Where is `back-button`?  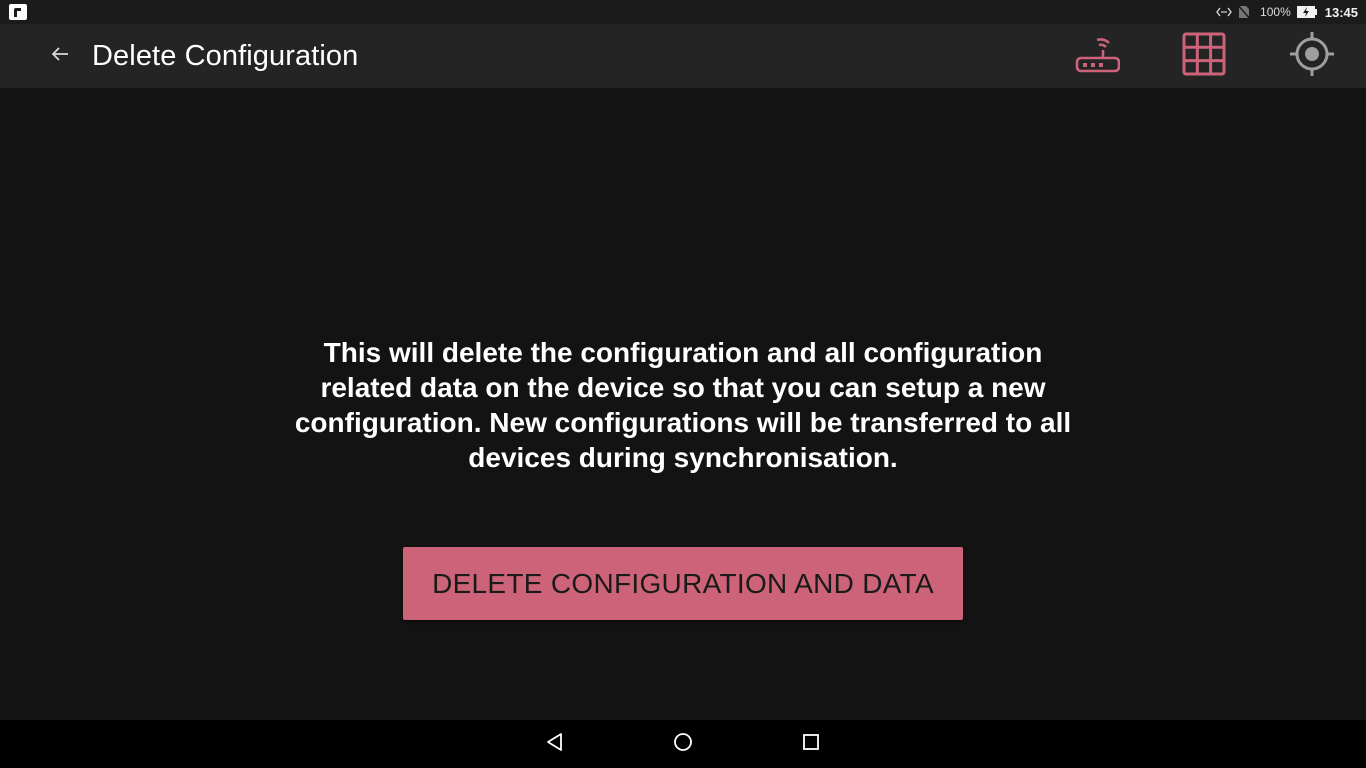
back-button is located at coordinates (60, 56).